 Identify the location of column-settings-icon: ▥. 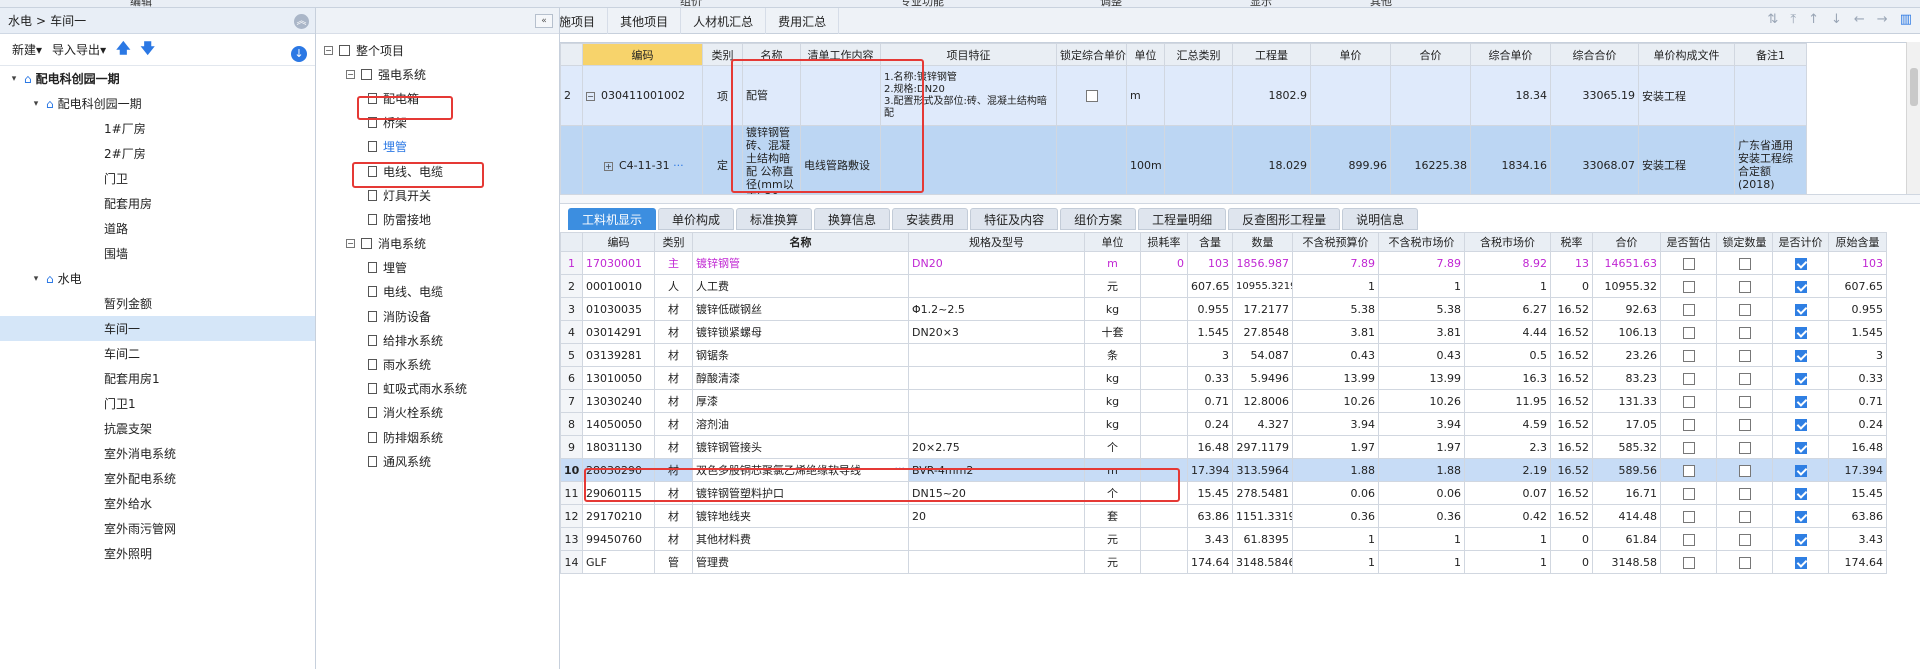
(1906, 19).